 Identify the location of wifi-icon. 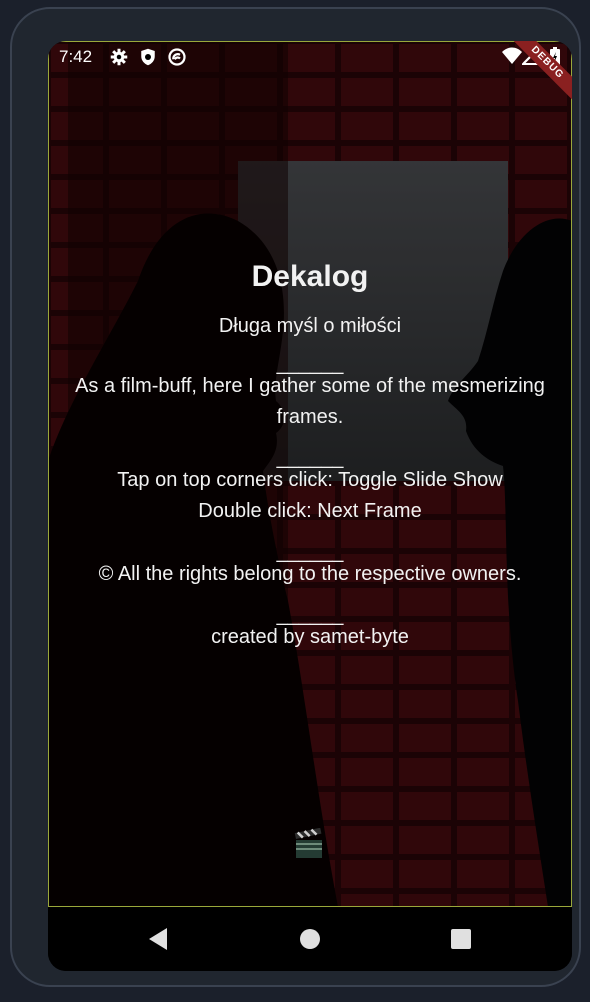
(512, 55).